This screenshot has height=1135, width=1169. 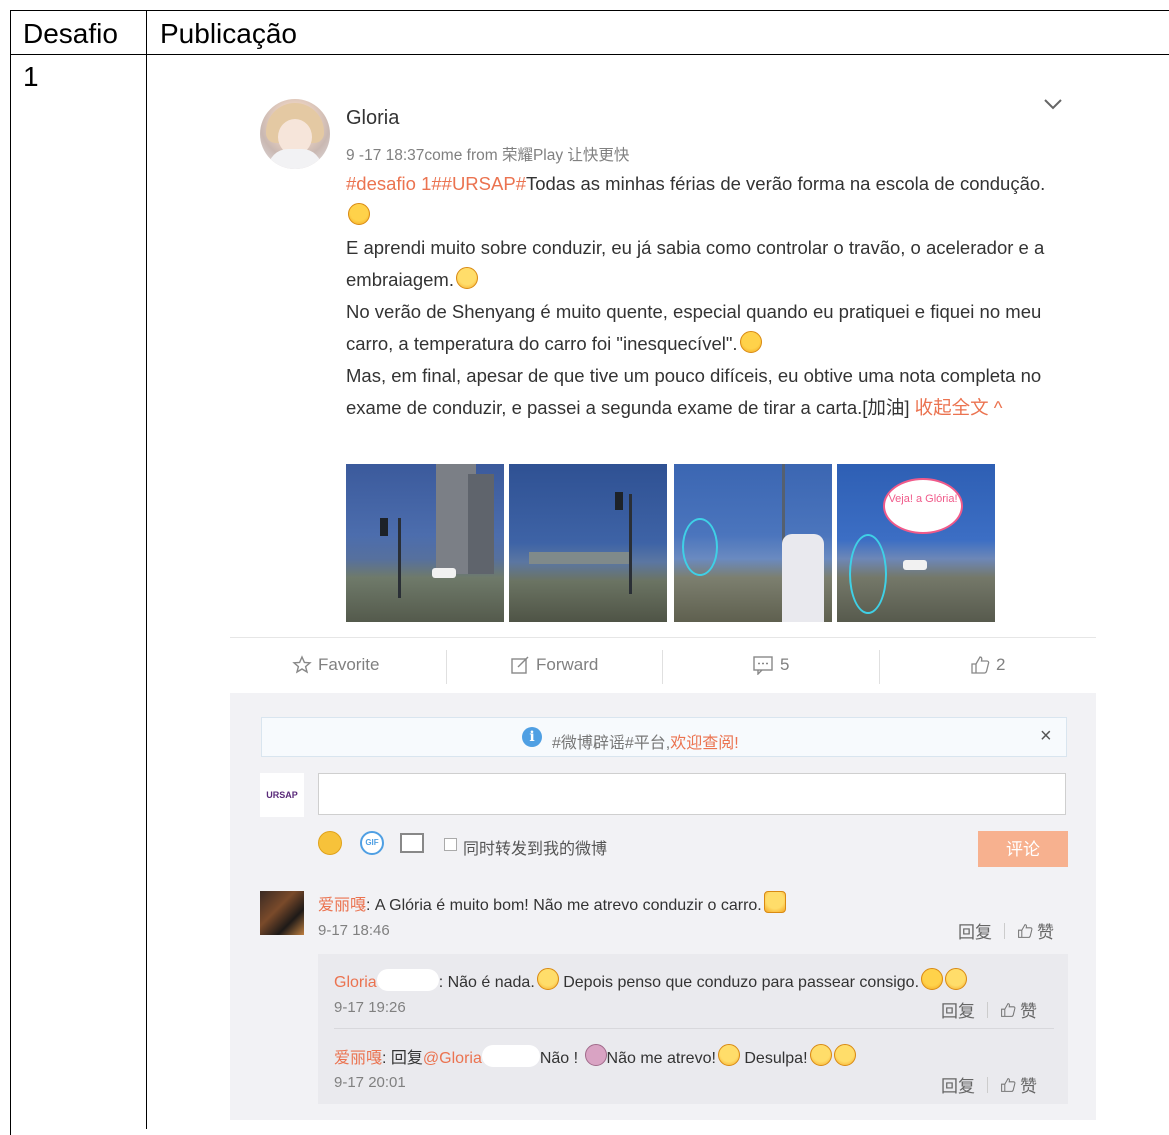 What do you see at coordinates (370, 1007) in the screenshot?
I see `reply-time: 9-17 19:26` at bounding box center [370, 1007].